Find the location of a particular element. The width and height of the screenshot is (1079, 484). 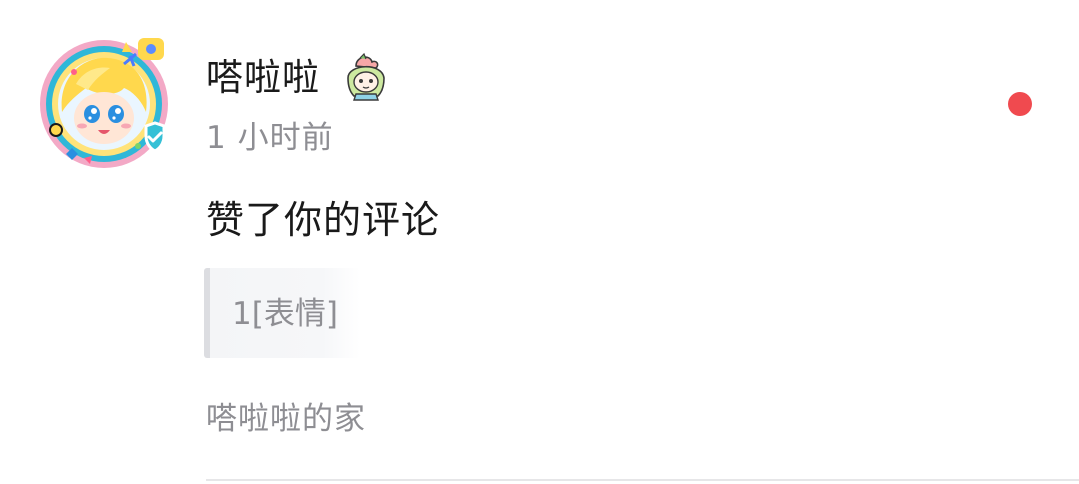

timestamp: 1 小时前 is located at coordinates (270, 138).